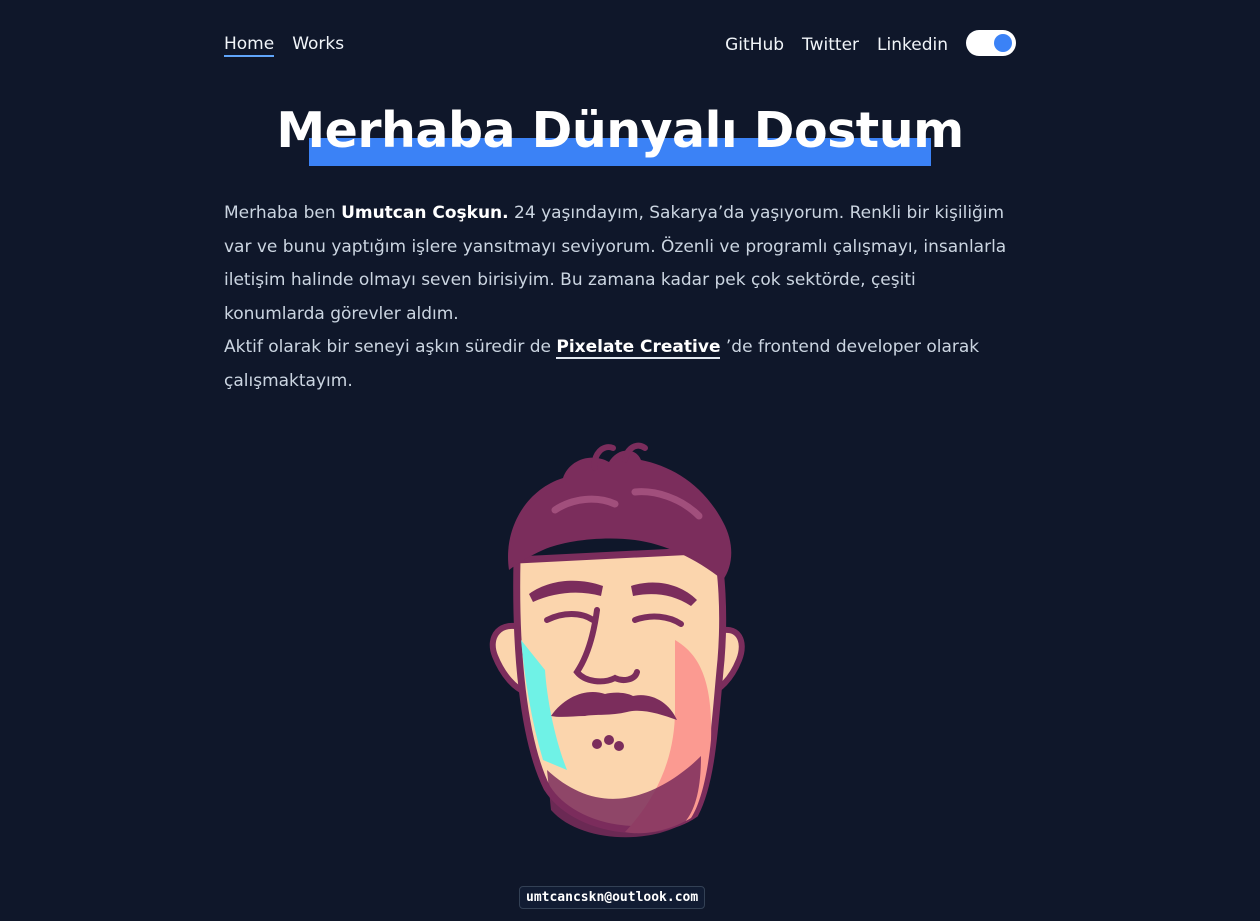 The image size is (1260, 921). What do you see at coordinates (318, 45) in the screenshot?
I see `nav-works-link: Works` at bounding box center [318, 45].